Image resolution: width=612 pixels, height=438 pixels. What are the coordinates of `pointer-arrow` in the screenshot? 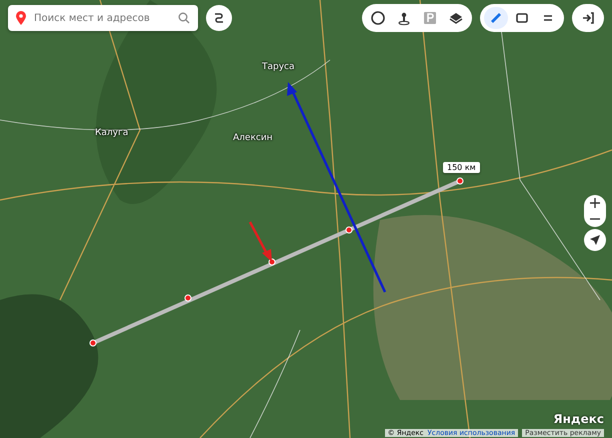 It's located at (260, 241).